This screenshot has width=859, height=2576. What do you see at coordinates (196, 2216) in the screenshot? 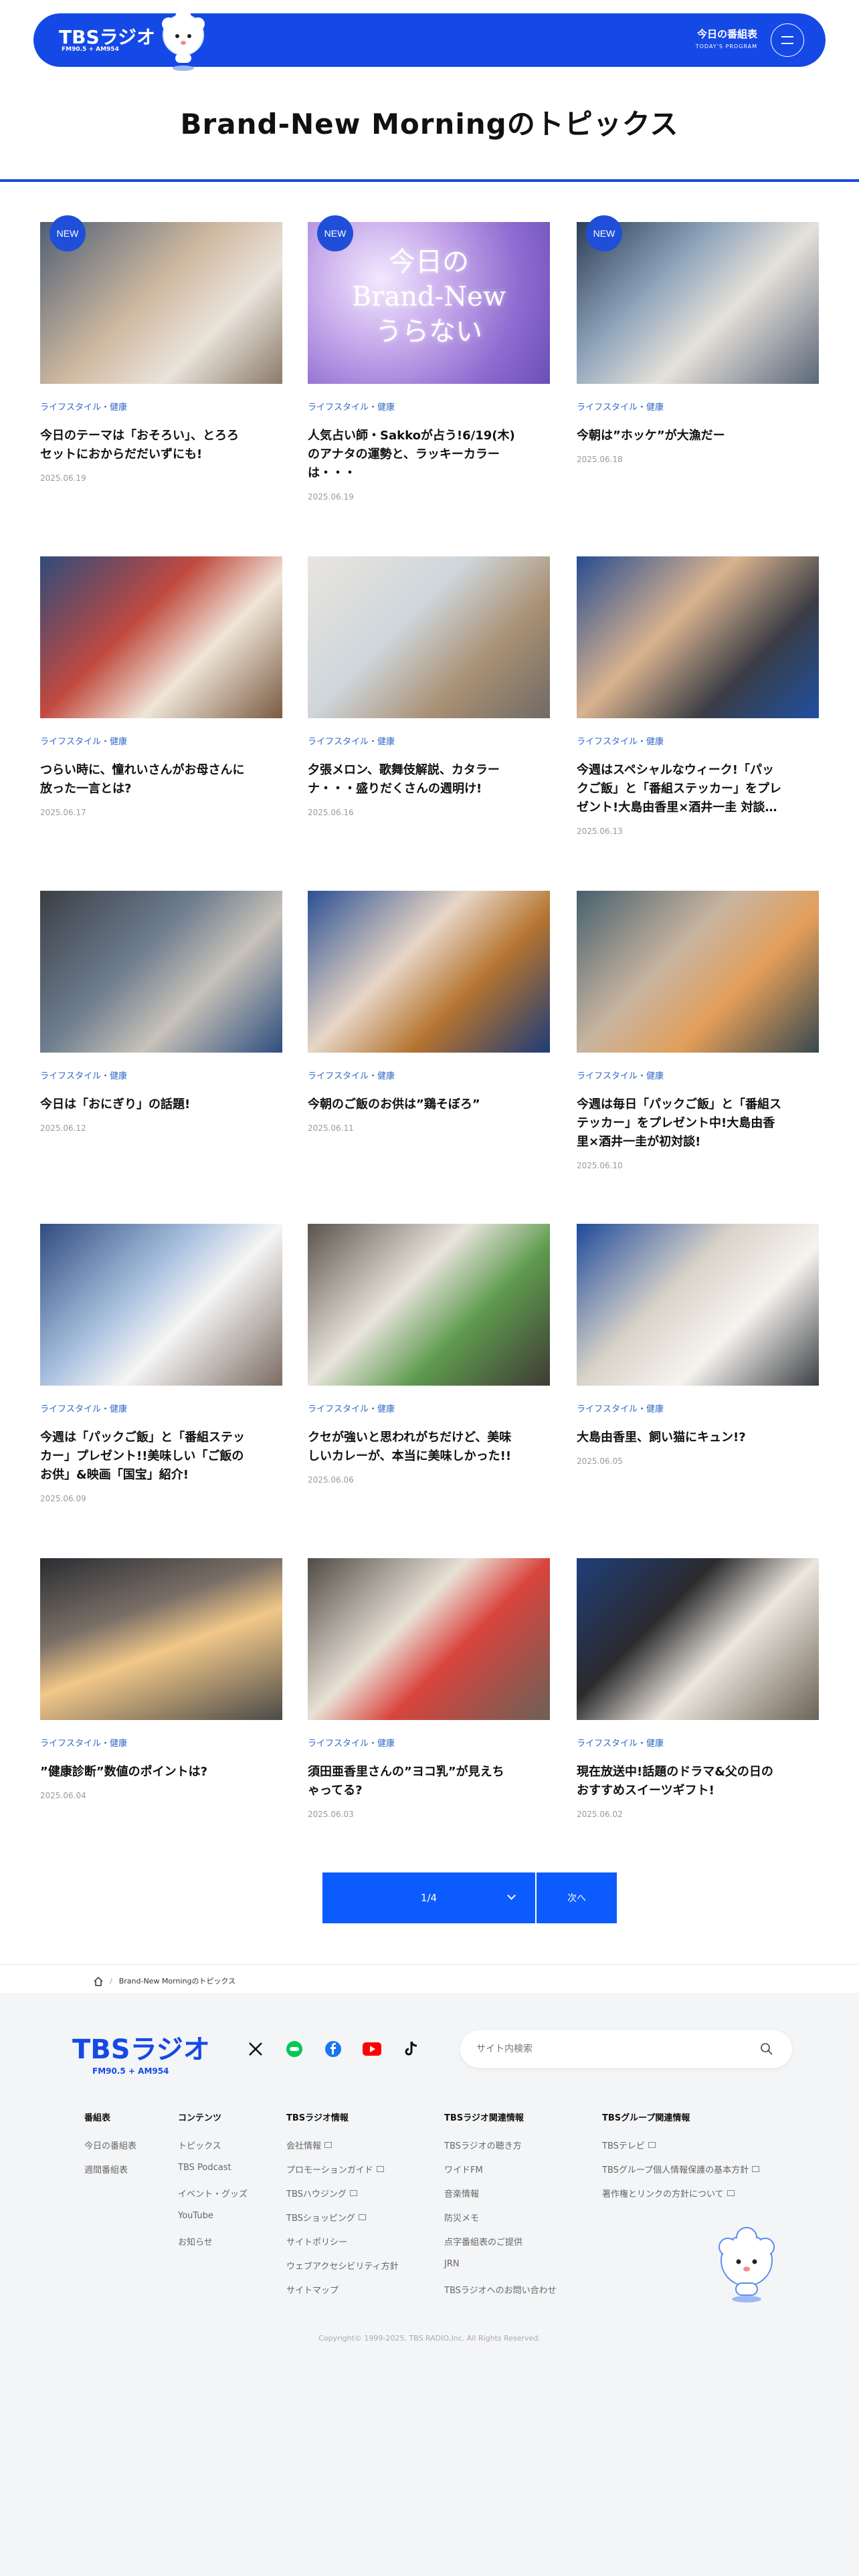
I see `footer-link: YouTube` at bounding box center [196, 2216].